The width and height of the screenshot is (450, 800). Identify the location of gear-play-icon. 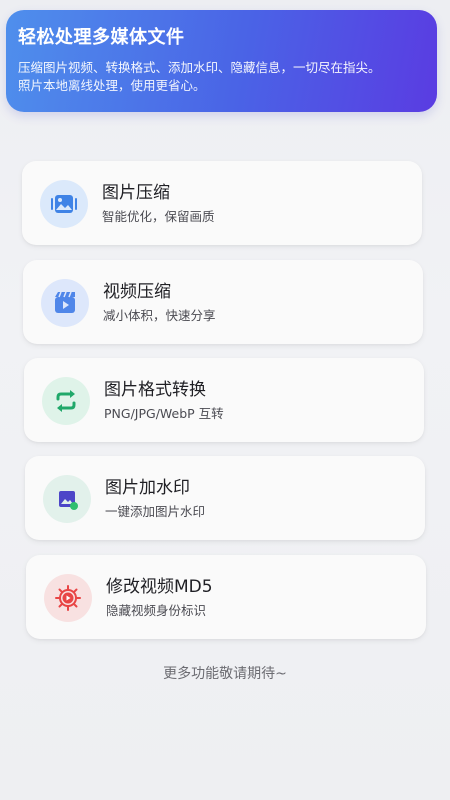
(68, 598).